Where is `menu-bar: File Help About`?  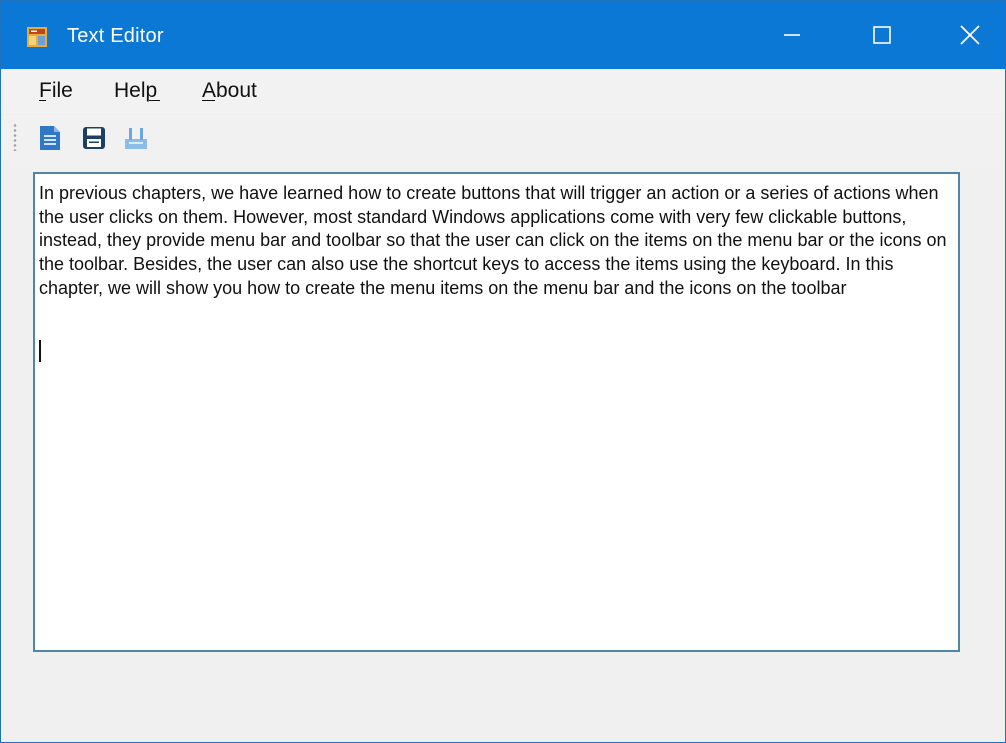
menu-bar: File Help About is located at coordinates (503, 91).